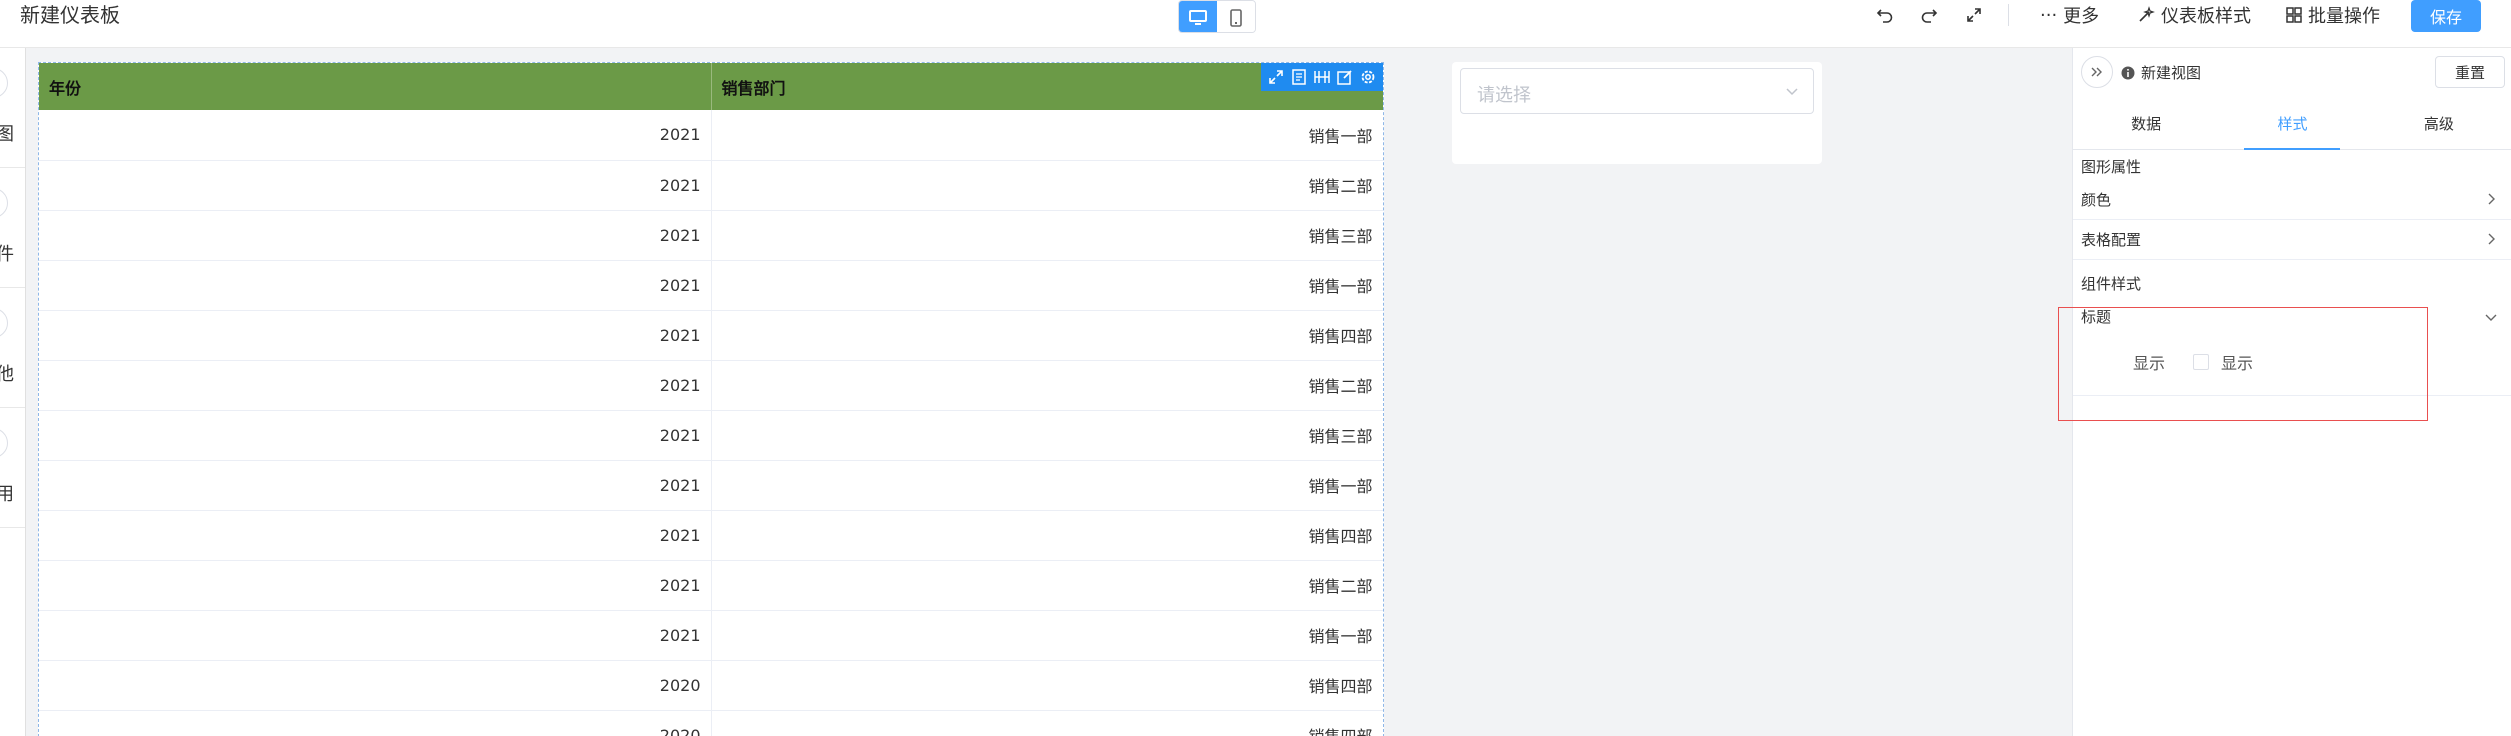 This screenshot has height=736, width=2511. Describe the element at coordinates (12, 348) in the screenshot. I see `rail-item-other: 他` at that location.